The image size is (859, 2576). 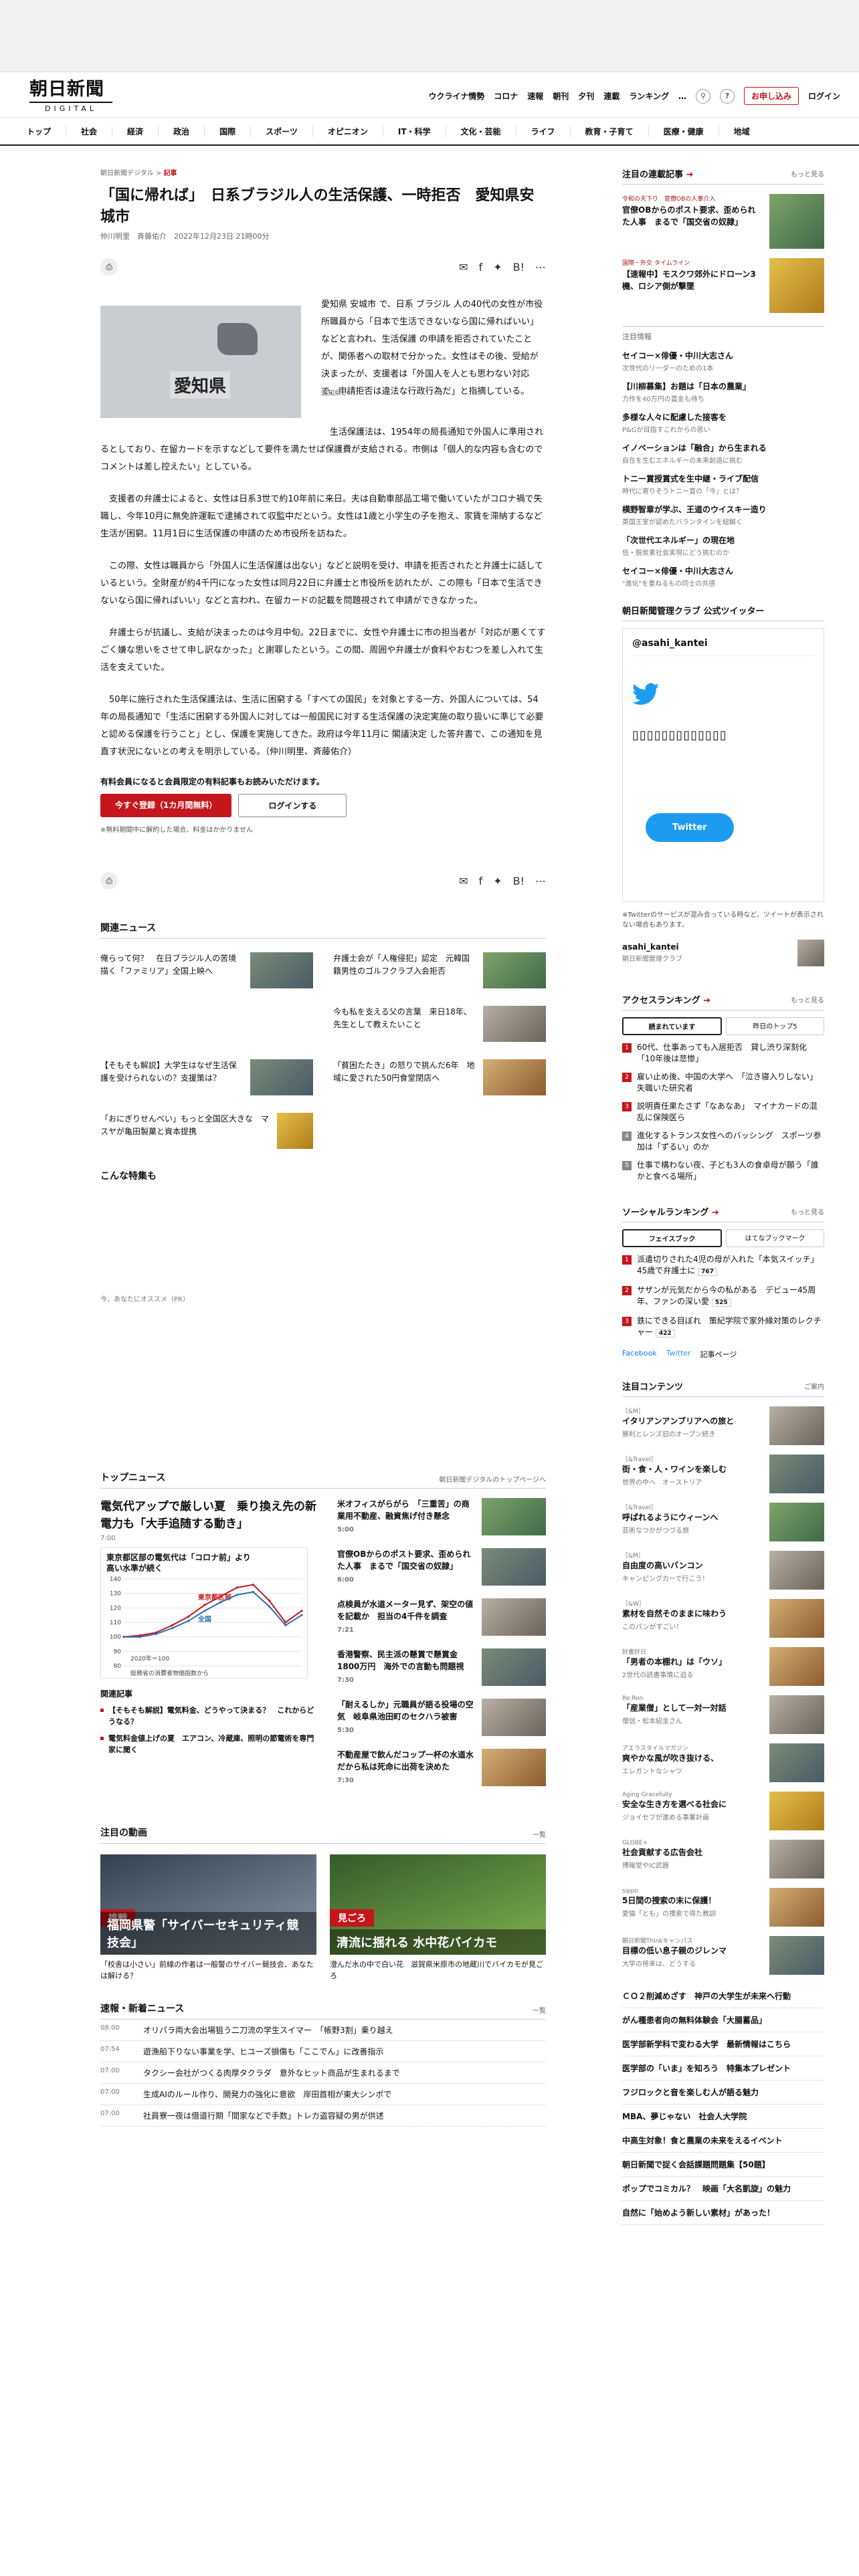 What do you see at coordinates (551, 131) in the screenshot?
I see `gnav-life: ライフ` at bounding box center [551, 131].